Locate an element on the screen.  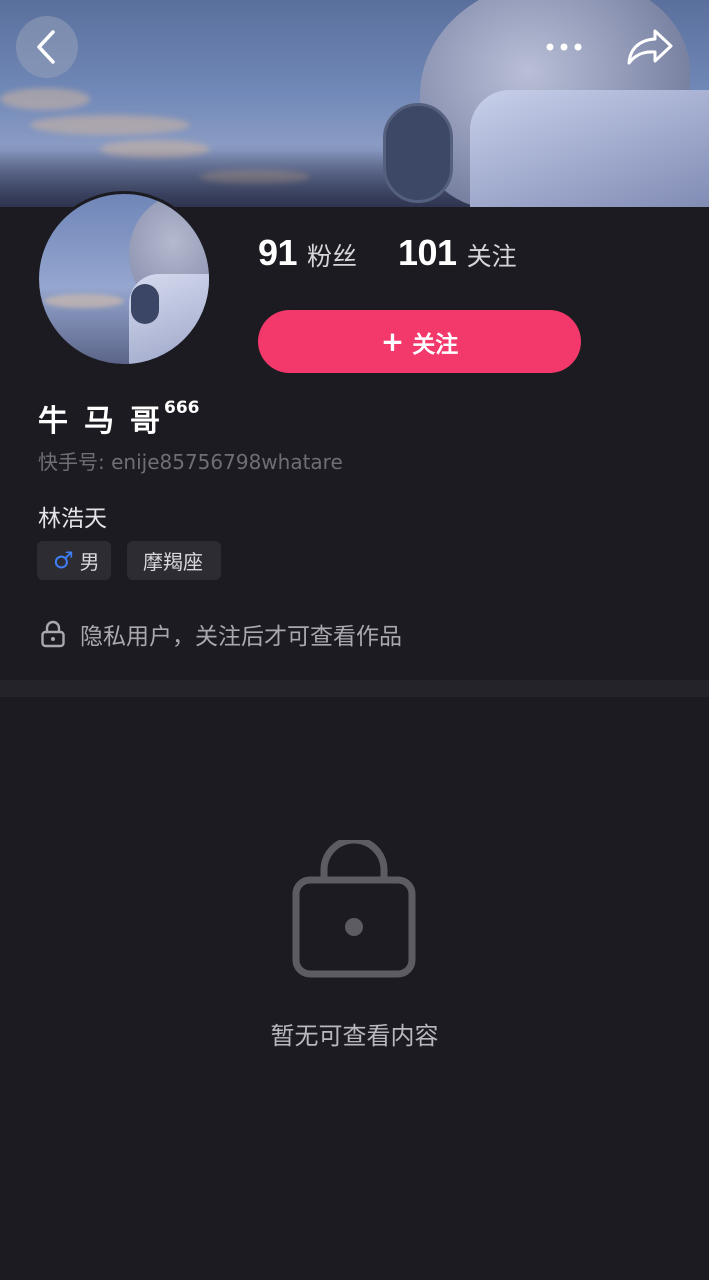
following-label: 关注 is located at coordinates (491, 256).